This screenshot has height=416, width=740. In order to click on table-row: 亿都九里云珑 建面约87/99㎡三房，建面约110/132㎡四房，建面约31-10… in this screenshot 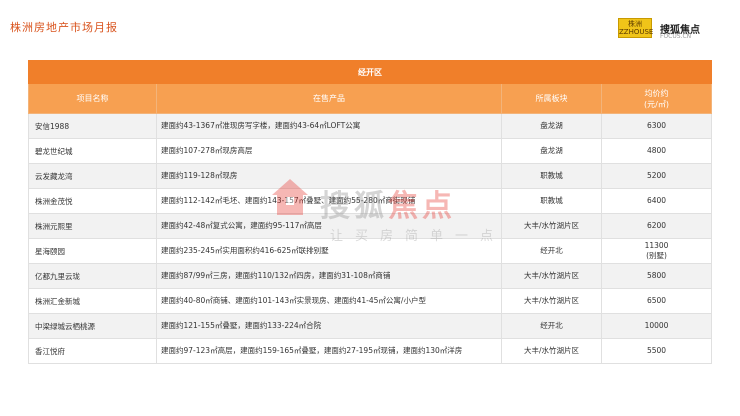, I will do `click(370, 276)`.